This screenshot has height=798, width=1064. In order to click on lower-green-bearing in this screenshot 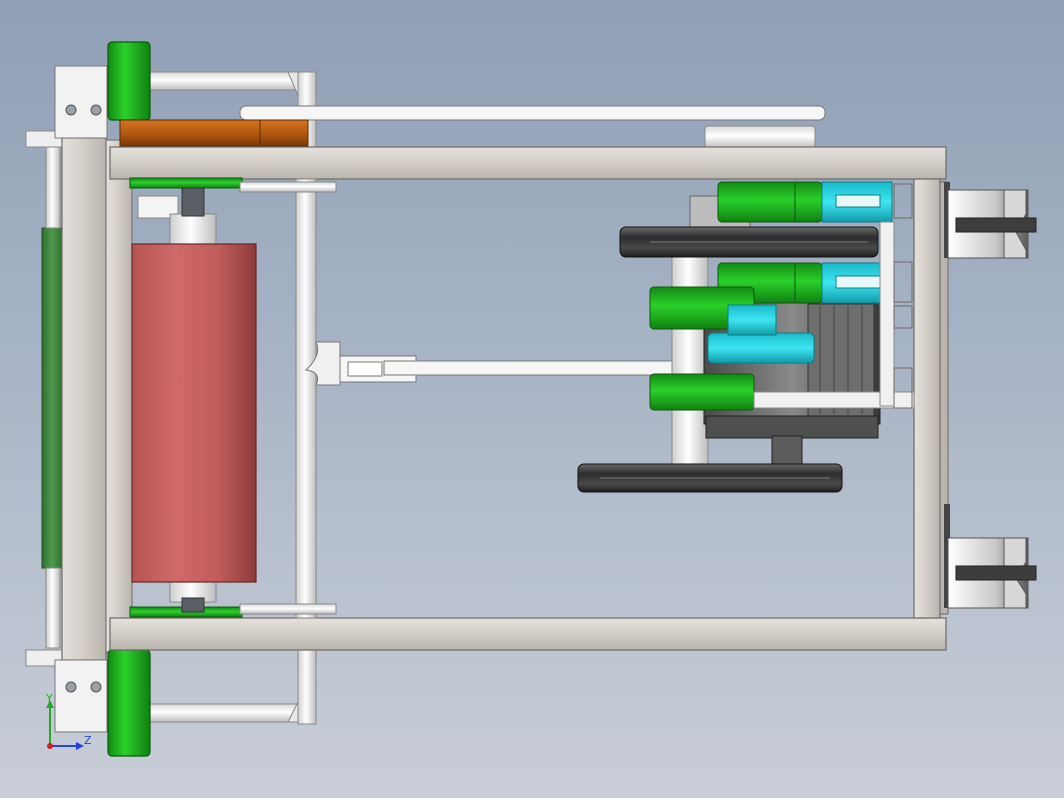, I will do `click(129, 703)`.